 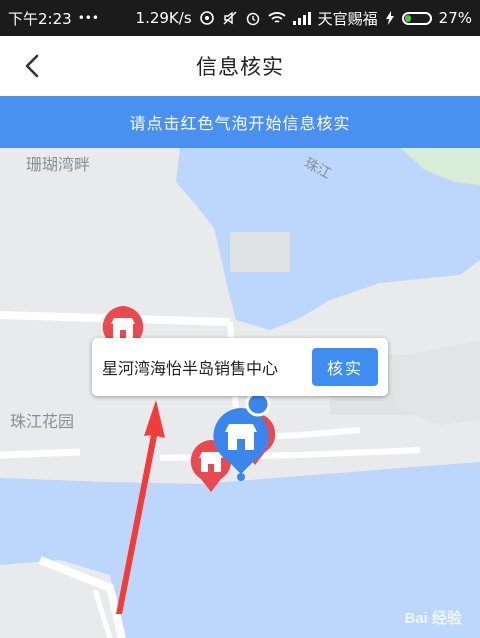 What do you see at coordinates (33, 66) in the screenshot?
I see `chevron-left-icon` at bounding box center [33, 66].